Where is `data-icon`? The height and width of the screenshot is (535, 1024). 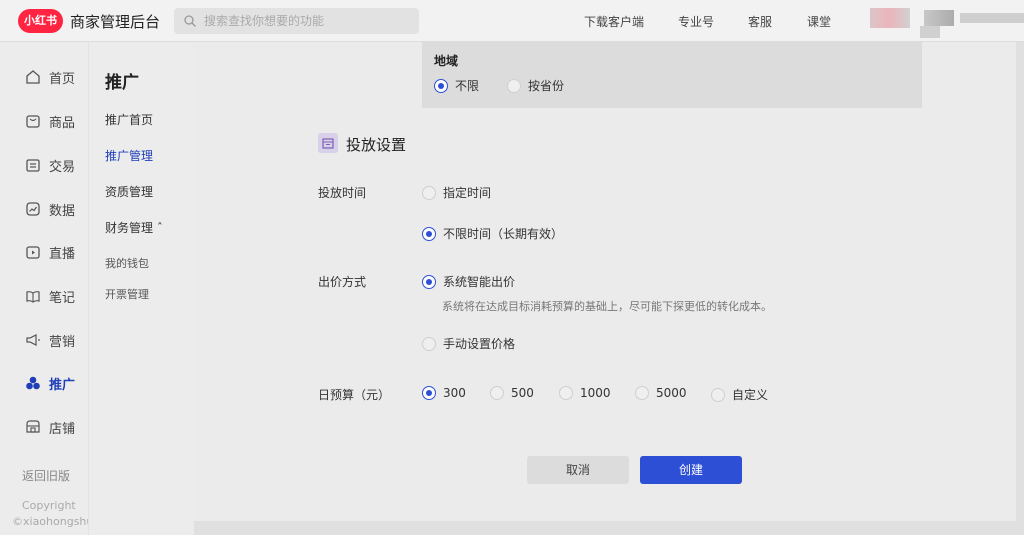
data-icon is located at coordinates (33, 209).